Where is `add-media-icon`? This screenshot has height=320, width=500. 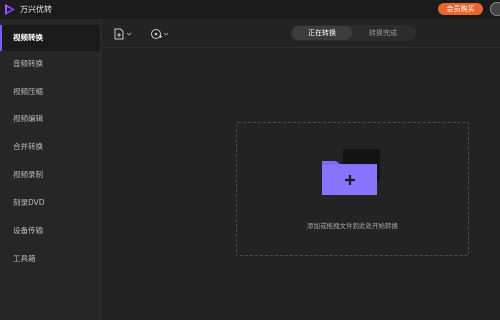 add-media-icon is located at coordinates (156, 33).